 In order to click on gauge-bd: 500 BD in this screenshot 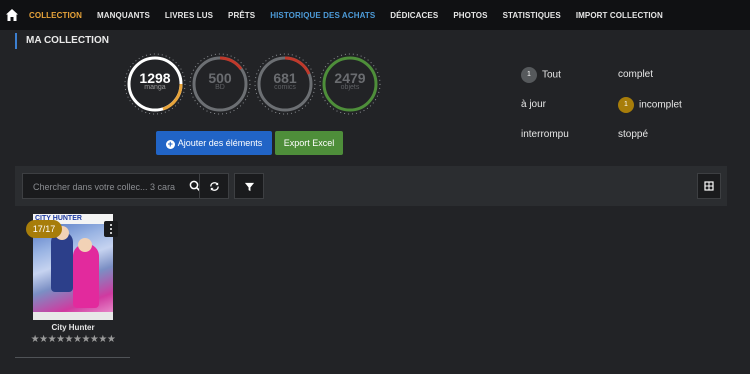, I will do `click(220, 84)`.